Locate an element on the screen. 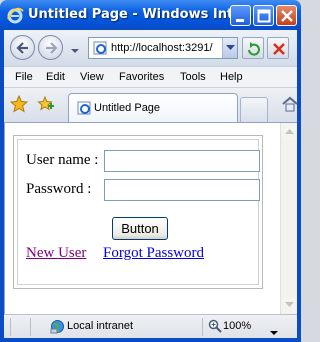  username-label: User name : is located at coordinates (62, 160).